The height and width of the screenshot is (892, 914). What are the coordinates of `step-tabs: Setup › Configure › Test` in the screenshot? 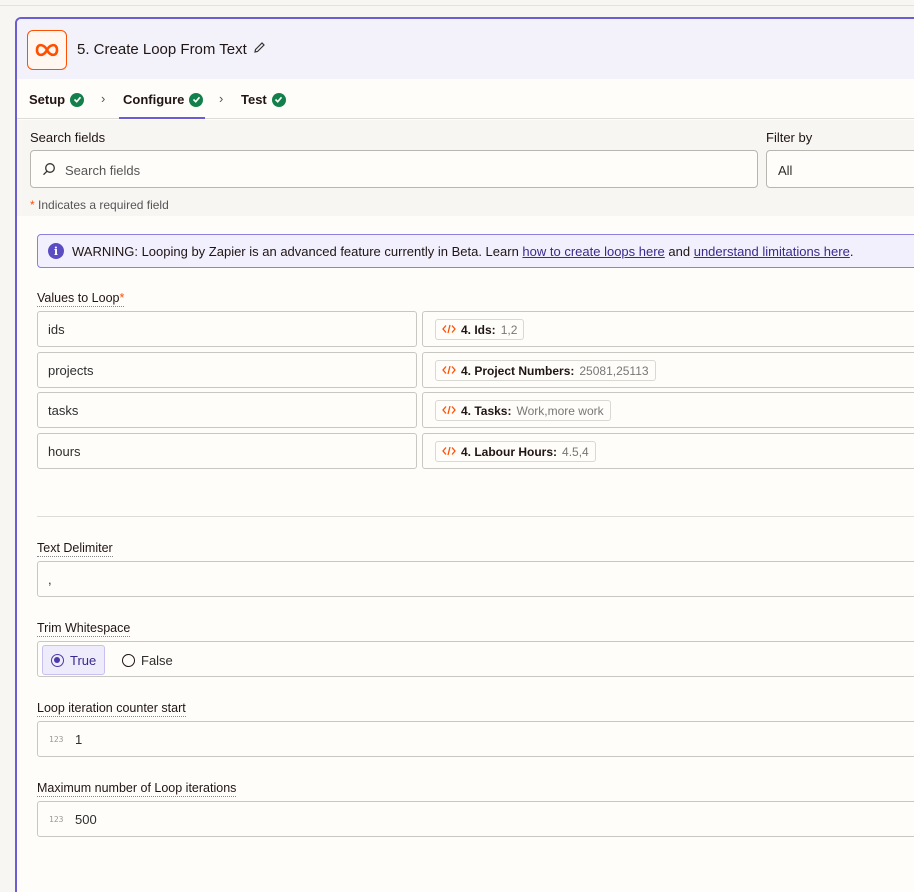 It's located at (465, 99).